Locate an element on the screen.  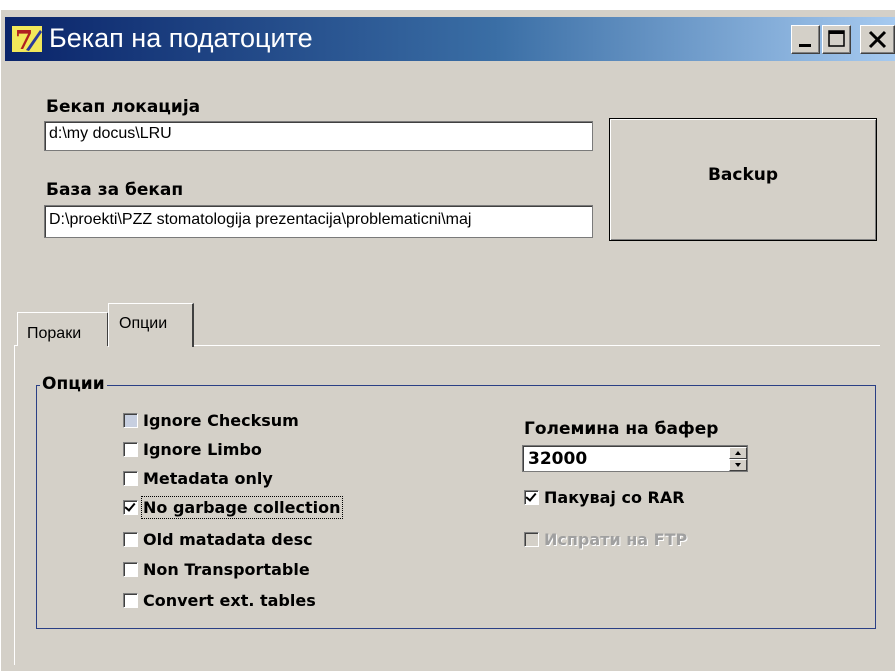
database-label: База за бекап is located at coordinates (115, 190).